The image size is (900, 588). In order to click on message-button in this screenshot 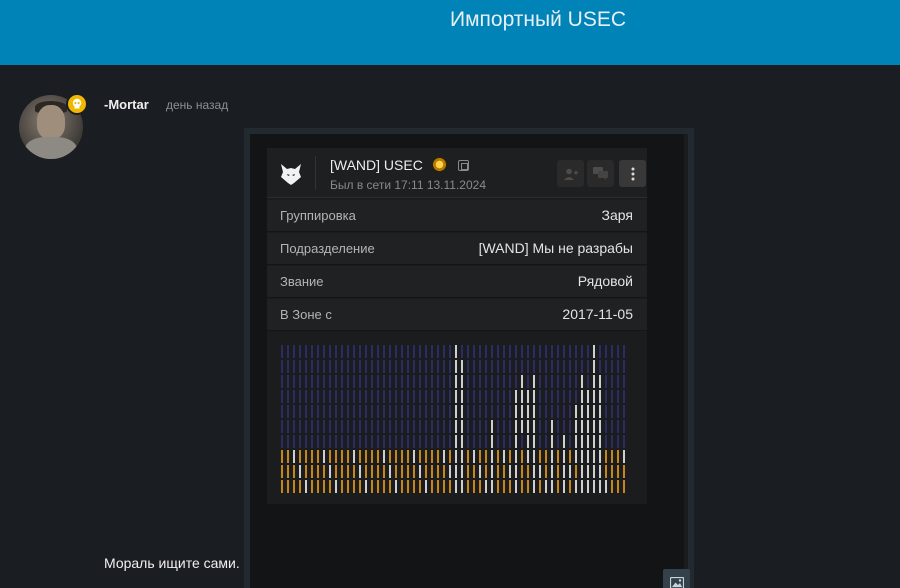, I will do `click(600, 173)`.